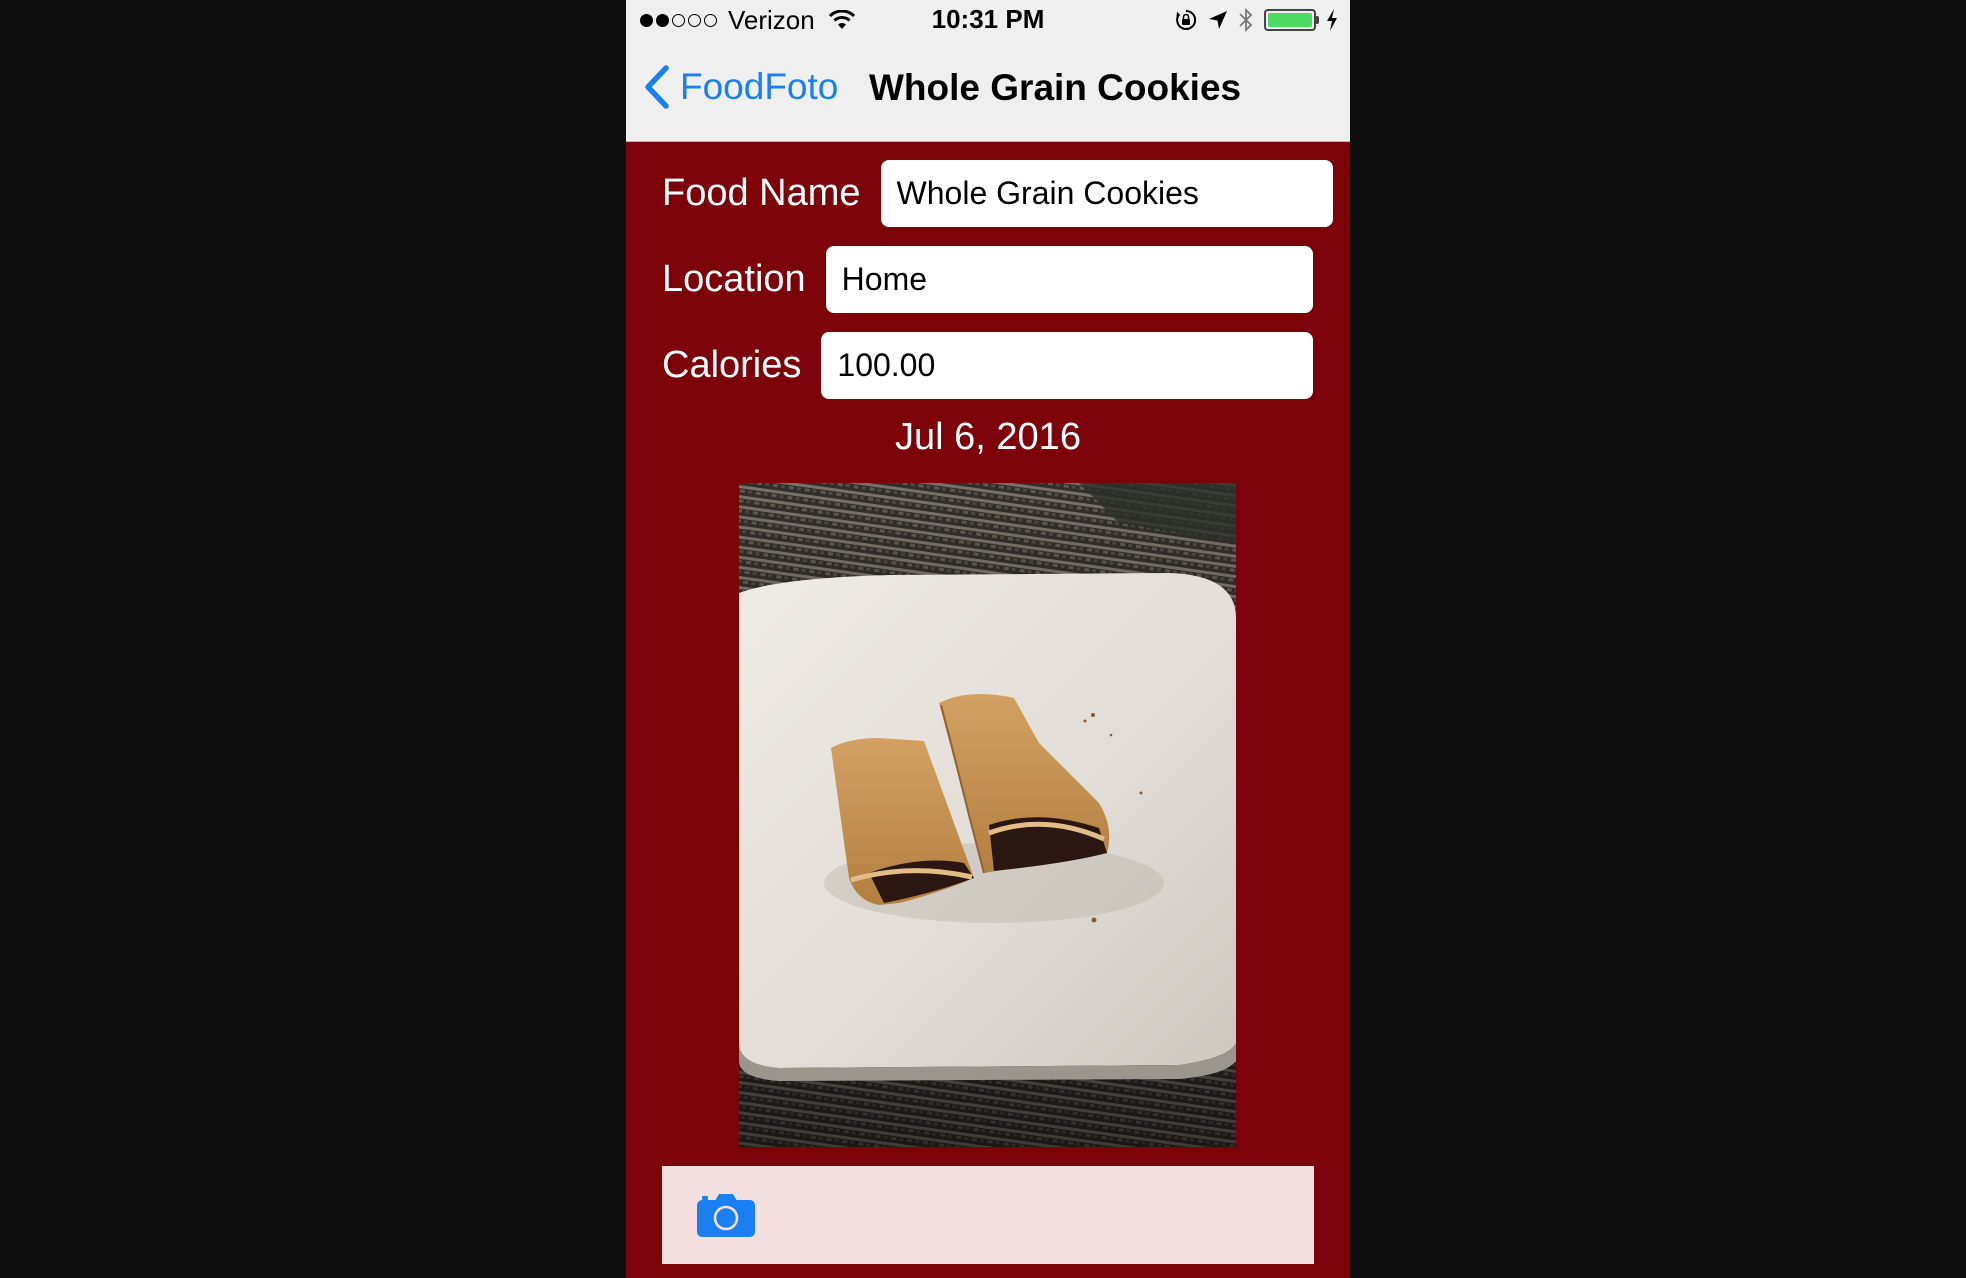 The height and width of the screenshot is (1278, 1966). Describe the element at coordinates (1069, 279) in the screenshot. I see `location-field` at that location.